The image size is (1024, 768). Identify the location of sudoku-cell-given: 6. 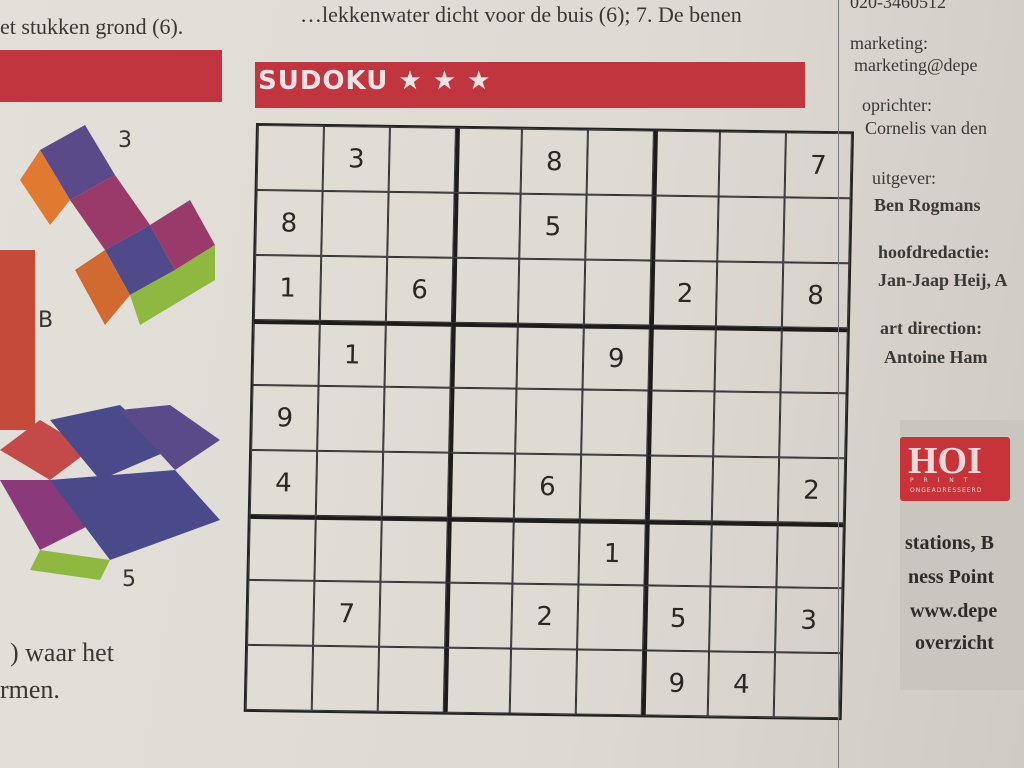
(419, 289).